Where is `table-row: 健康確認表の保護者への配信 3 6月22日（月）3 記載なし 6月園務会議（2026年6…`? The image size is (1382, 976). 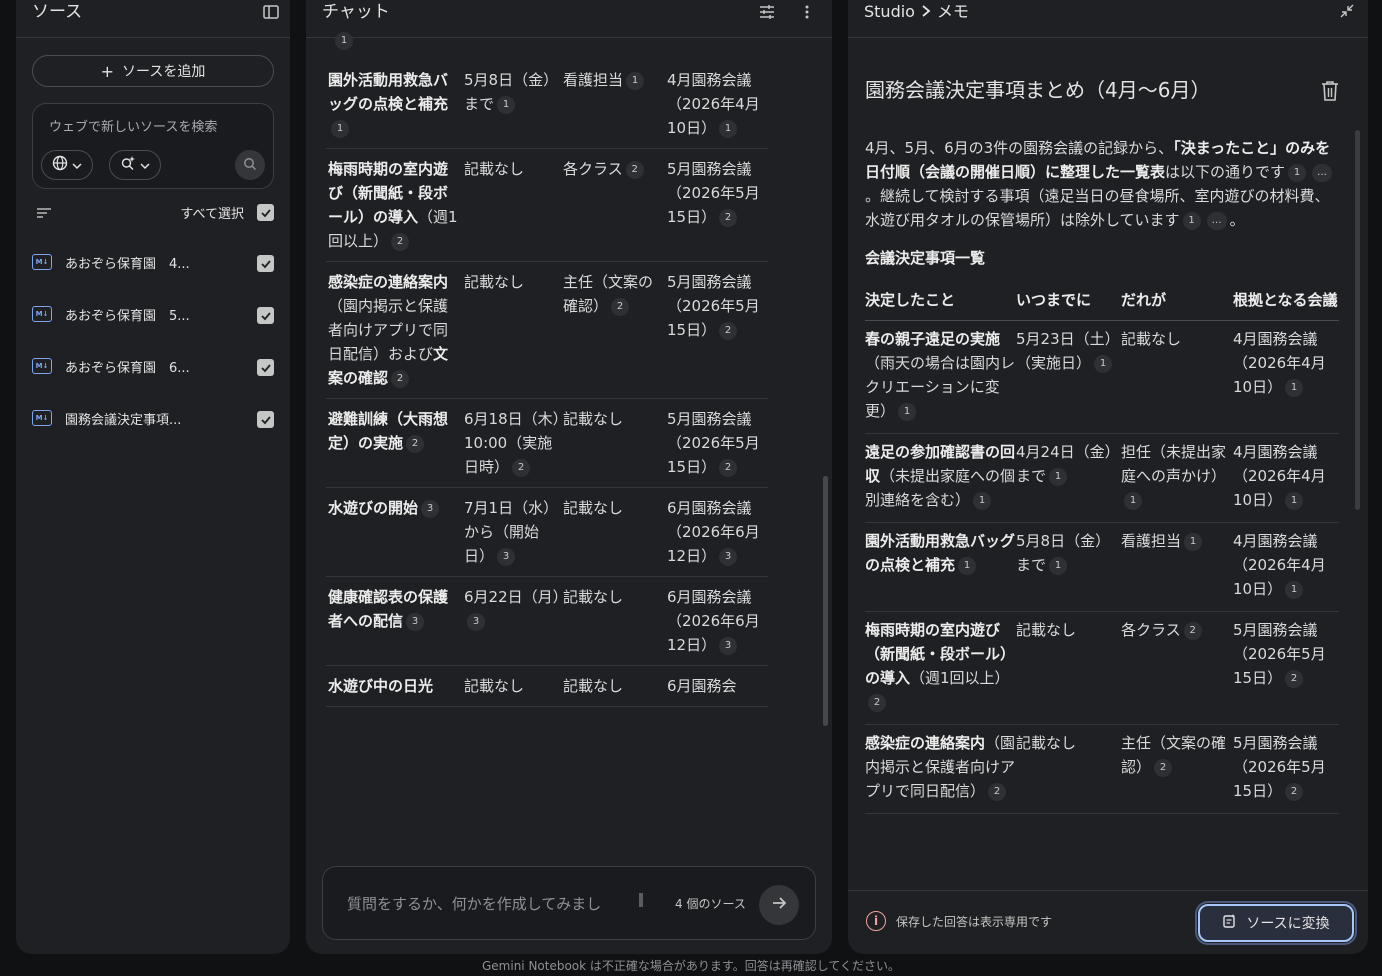 table-row: 健康確認表の保護者への配信 3 6月22日（月）3 記載なし 6月園務会議（2026年6… is located at coordinates (547, 621).